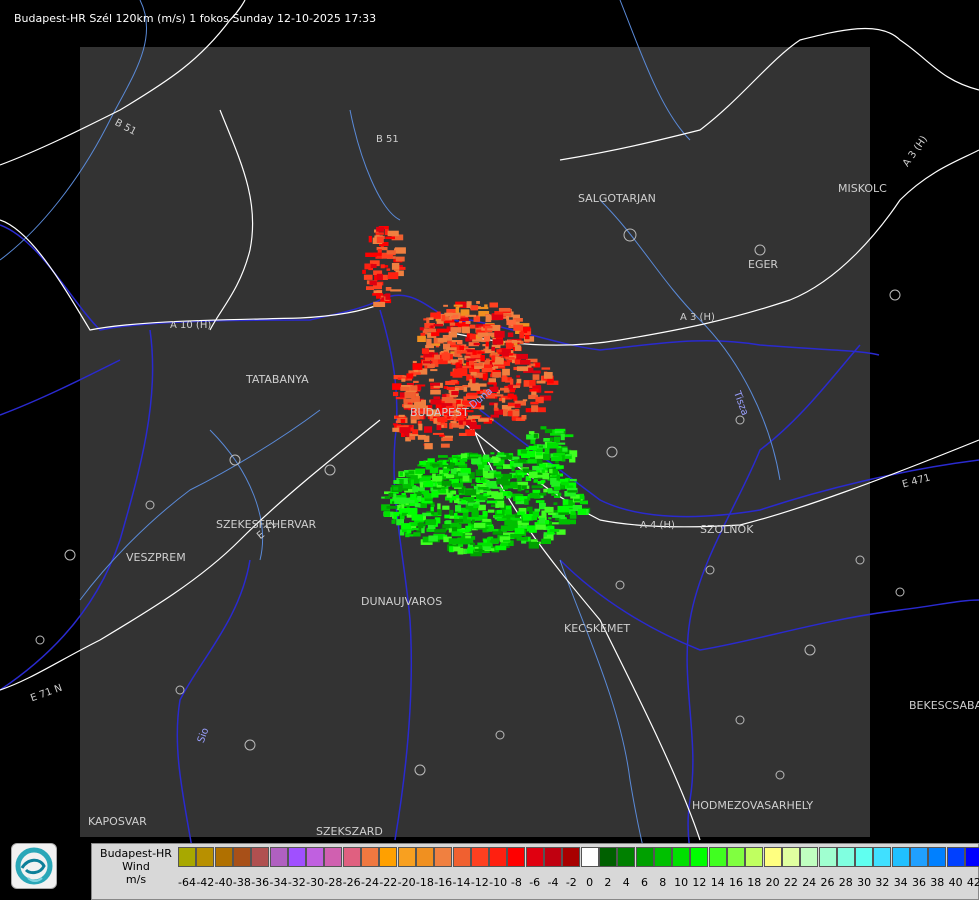 This screenshot has width=979, height=900. Describe the element at coordinates (535, 882) in the screenshot. I see `legend-tick-label: -6` at that location.